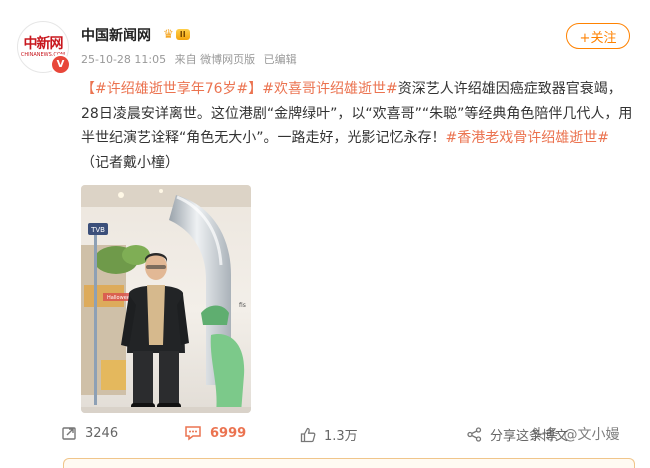  I want to click on comment-count: 6999, so click(228, 433).